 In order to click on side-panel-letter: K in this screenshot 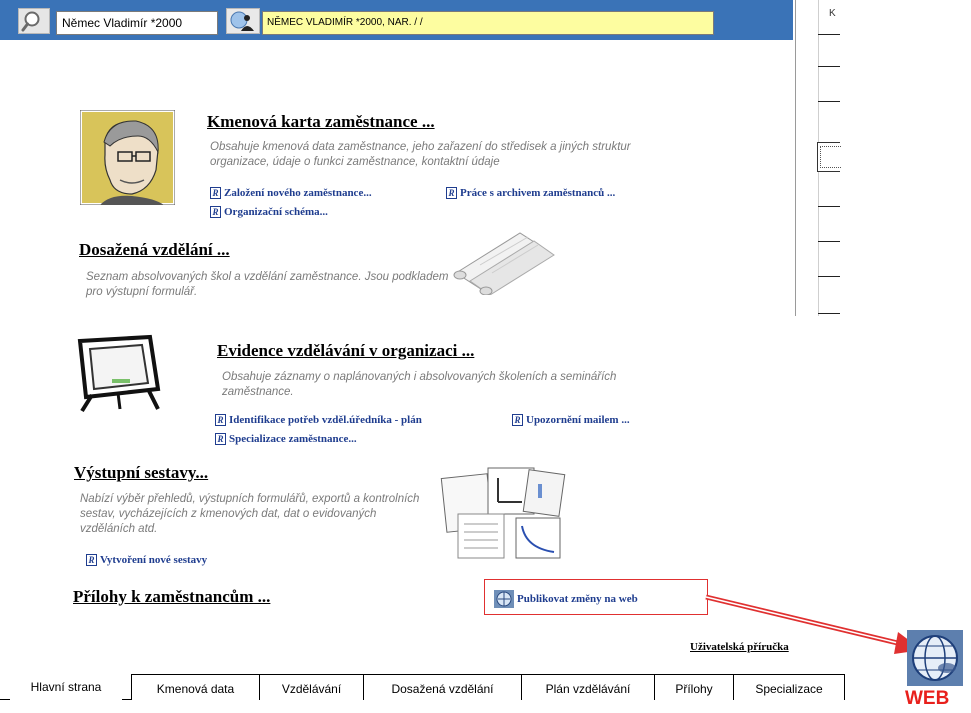, I will do `click(832, 13)`.